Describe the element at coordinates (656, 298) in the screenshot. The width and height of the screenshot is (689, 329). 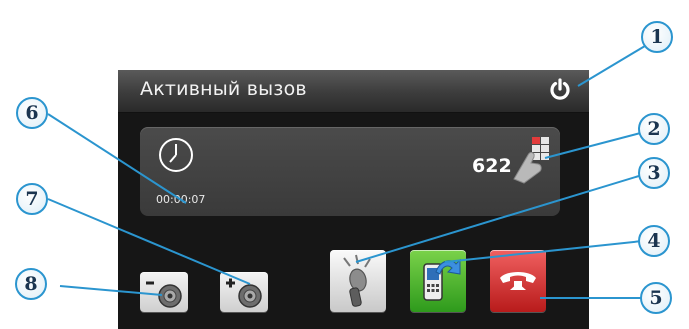
I see `callout-5: 5` at that location.